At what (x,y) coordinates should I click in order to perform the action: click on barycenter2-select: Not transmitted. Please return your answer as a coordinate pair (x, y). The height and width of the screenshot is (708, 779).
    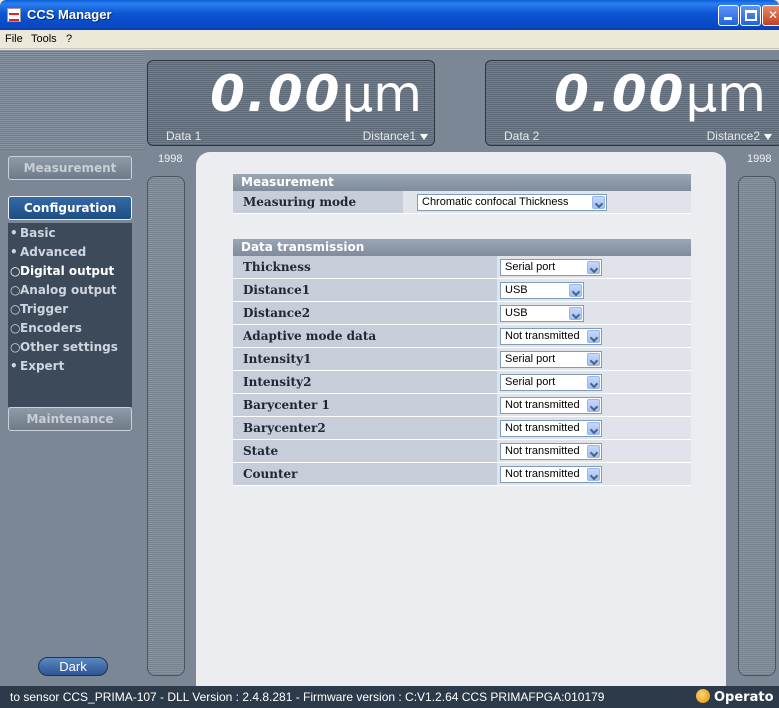
    Looking at the image, I should click on (551, 428).